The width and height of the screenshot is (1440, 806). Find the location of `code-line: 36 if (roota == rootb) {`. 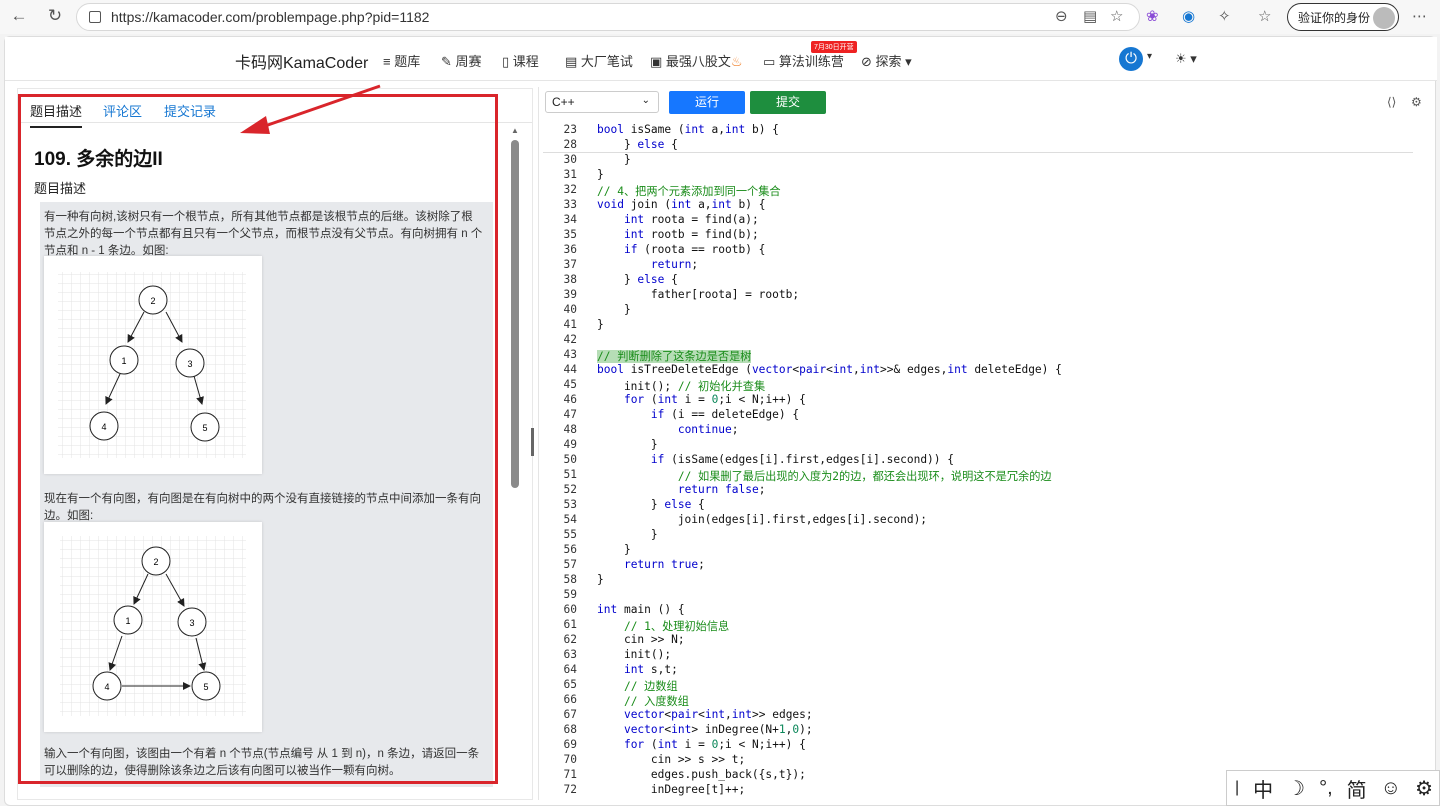

code-line: 36 if (roota == rootb) { is located at coordinates (979, 250).